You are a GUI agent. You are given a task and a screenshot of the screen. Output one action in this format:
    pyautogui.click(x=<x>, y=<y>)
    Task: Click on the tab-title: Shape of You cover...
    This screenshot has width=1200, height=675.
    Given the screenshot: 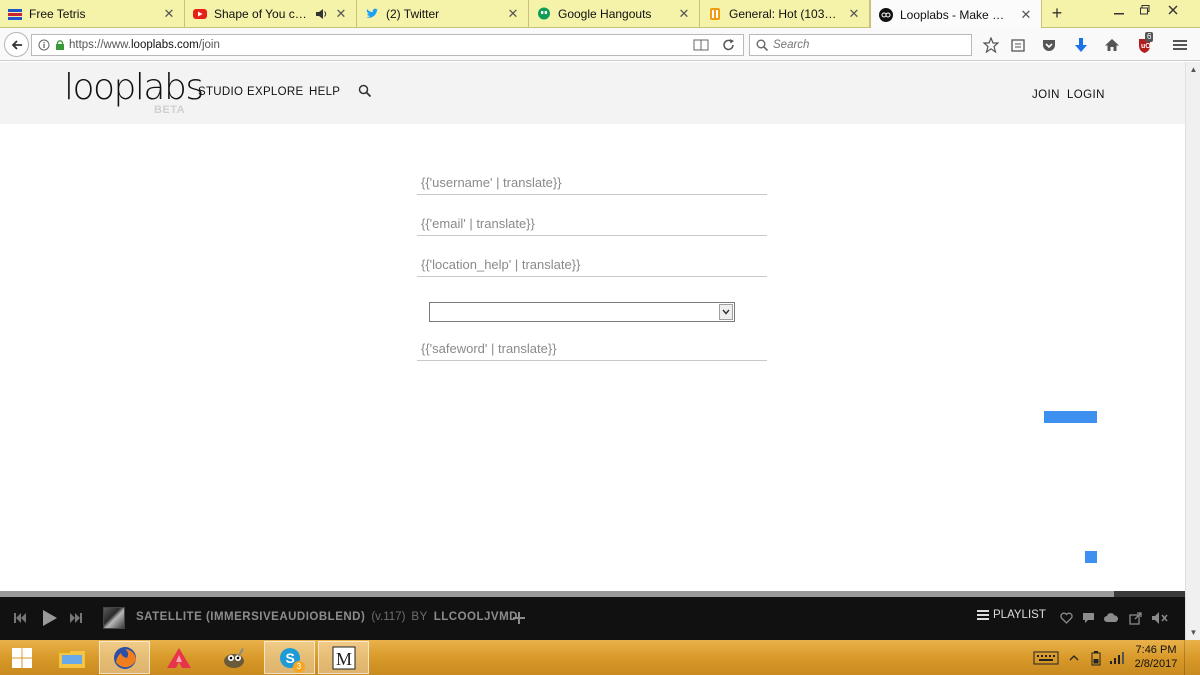 What is the action you would take?
    pyautogui.click(x=263, y=14)
    